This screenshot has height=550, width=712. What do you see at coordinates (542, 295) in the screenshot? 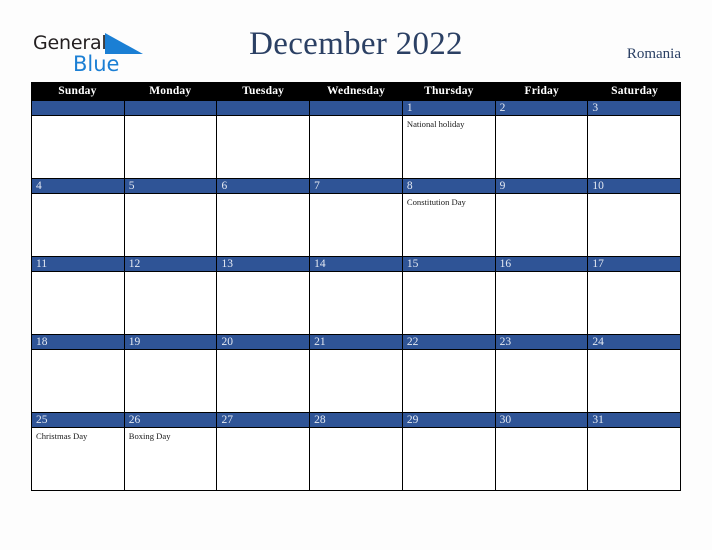
I see `day-cell-16: 16` at bounding box center [542, 295].